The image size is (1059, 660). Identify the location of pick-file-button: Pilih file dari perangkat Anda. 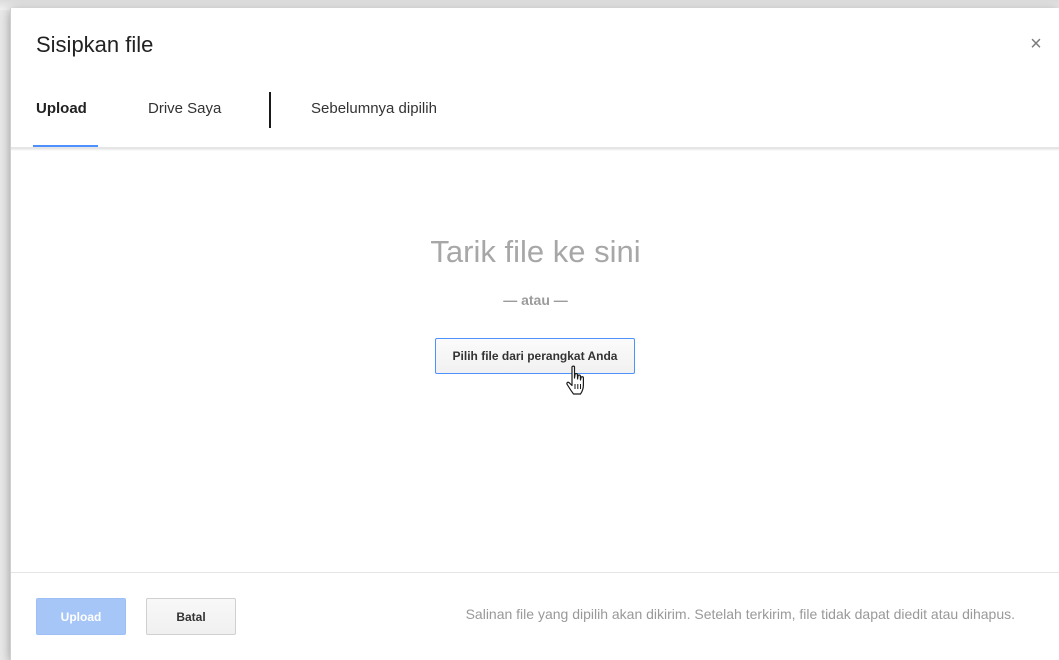
(535, 356).